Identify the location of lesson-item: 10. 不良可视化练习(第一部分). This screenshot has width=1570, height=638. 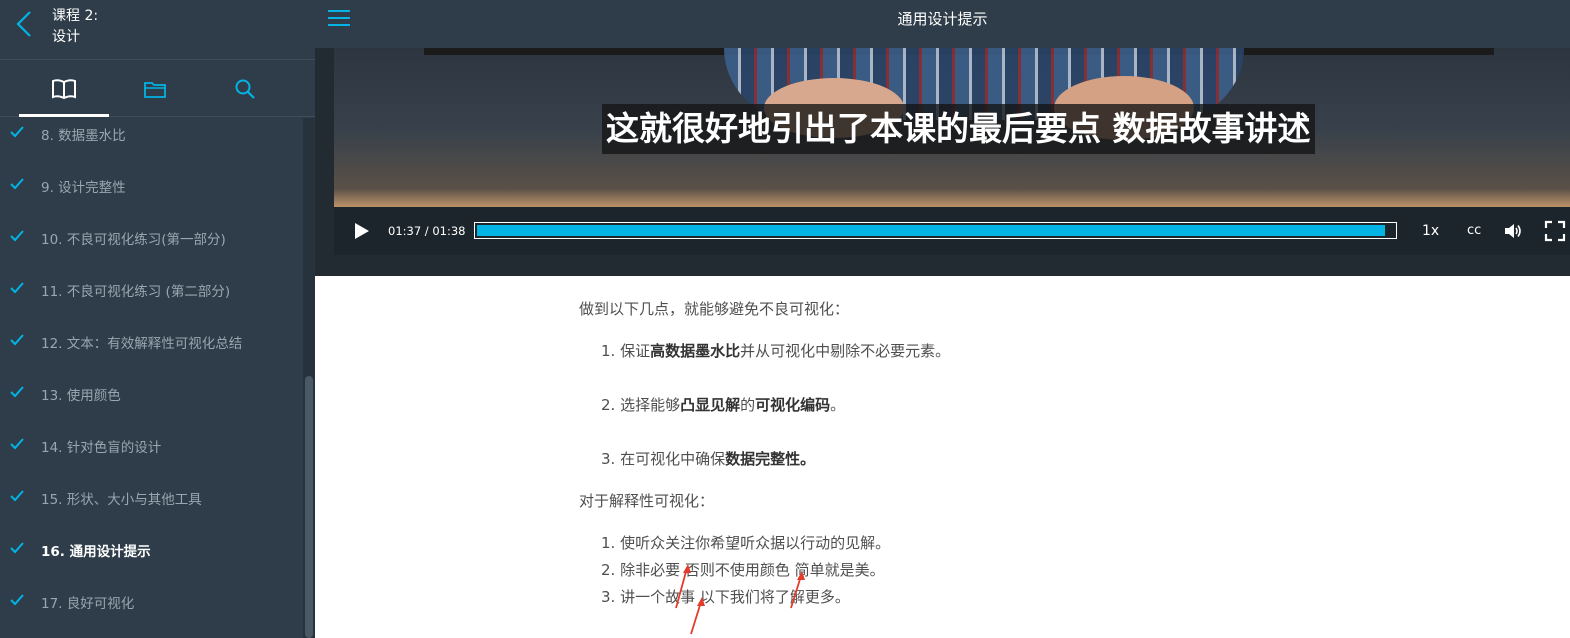
(151, 238).